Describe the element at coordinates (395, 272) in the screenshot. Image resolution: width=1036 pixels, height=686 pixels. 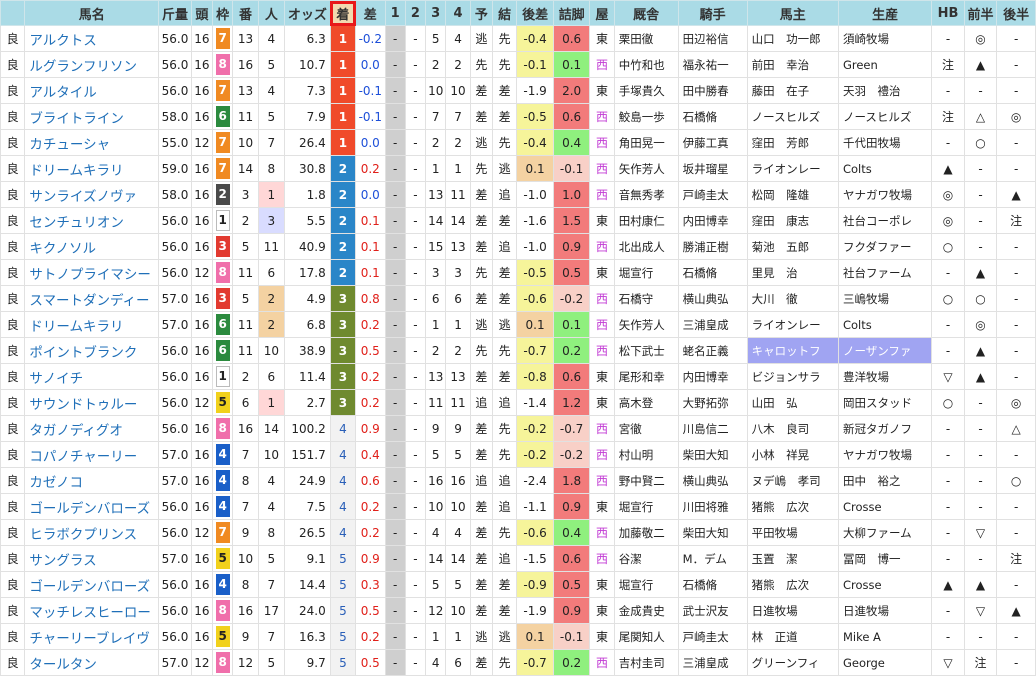
I see `corner-1: -` at that location.